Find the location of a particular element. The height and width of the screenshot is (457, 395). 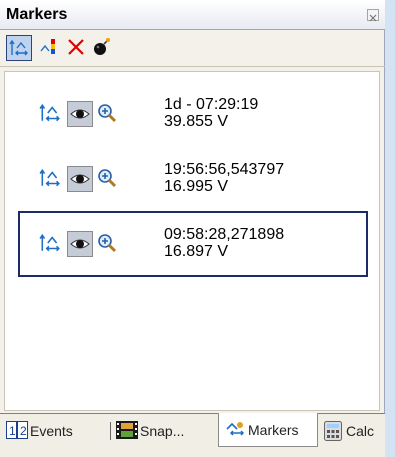

marker-info: 19:56:56,543797 16.995 V is located at coordinates (224, 178).